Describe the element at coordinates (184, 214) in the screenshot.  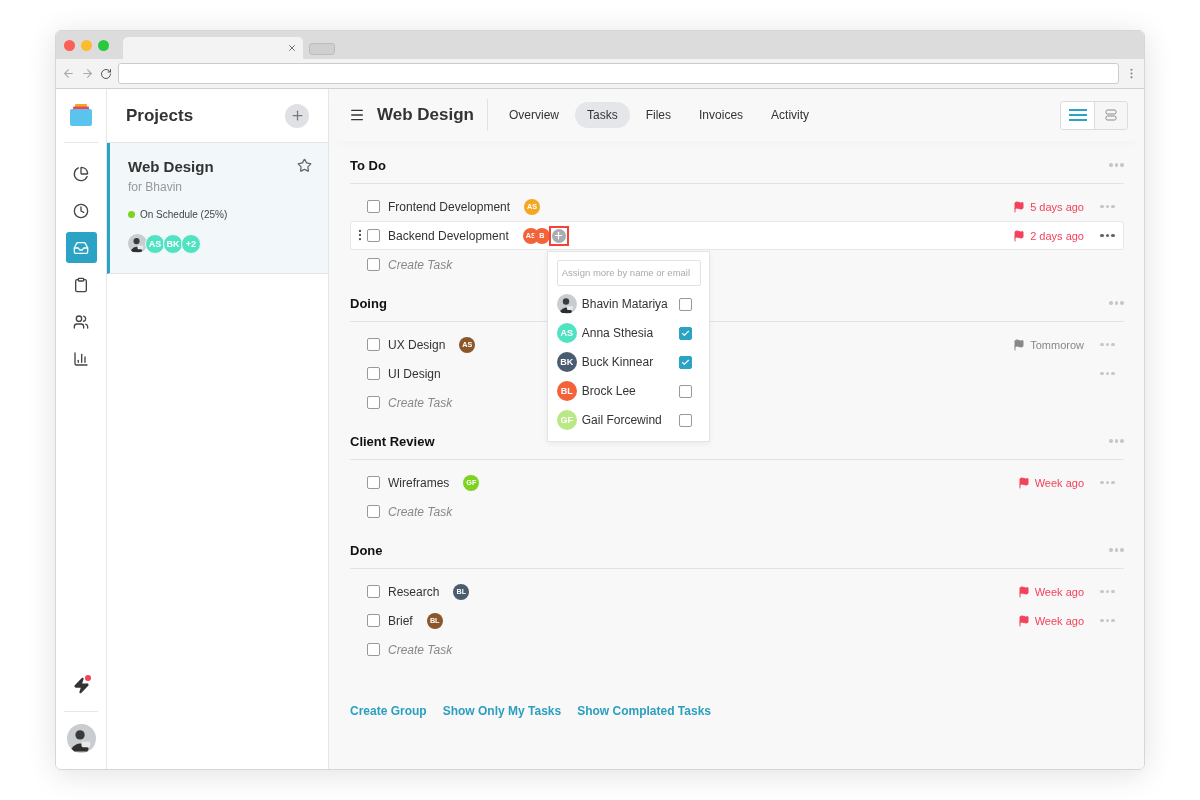
I see `project-status: On Schedule (25%)` at that location.